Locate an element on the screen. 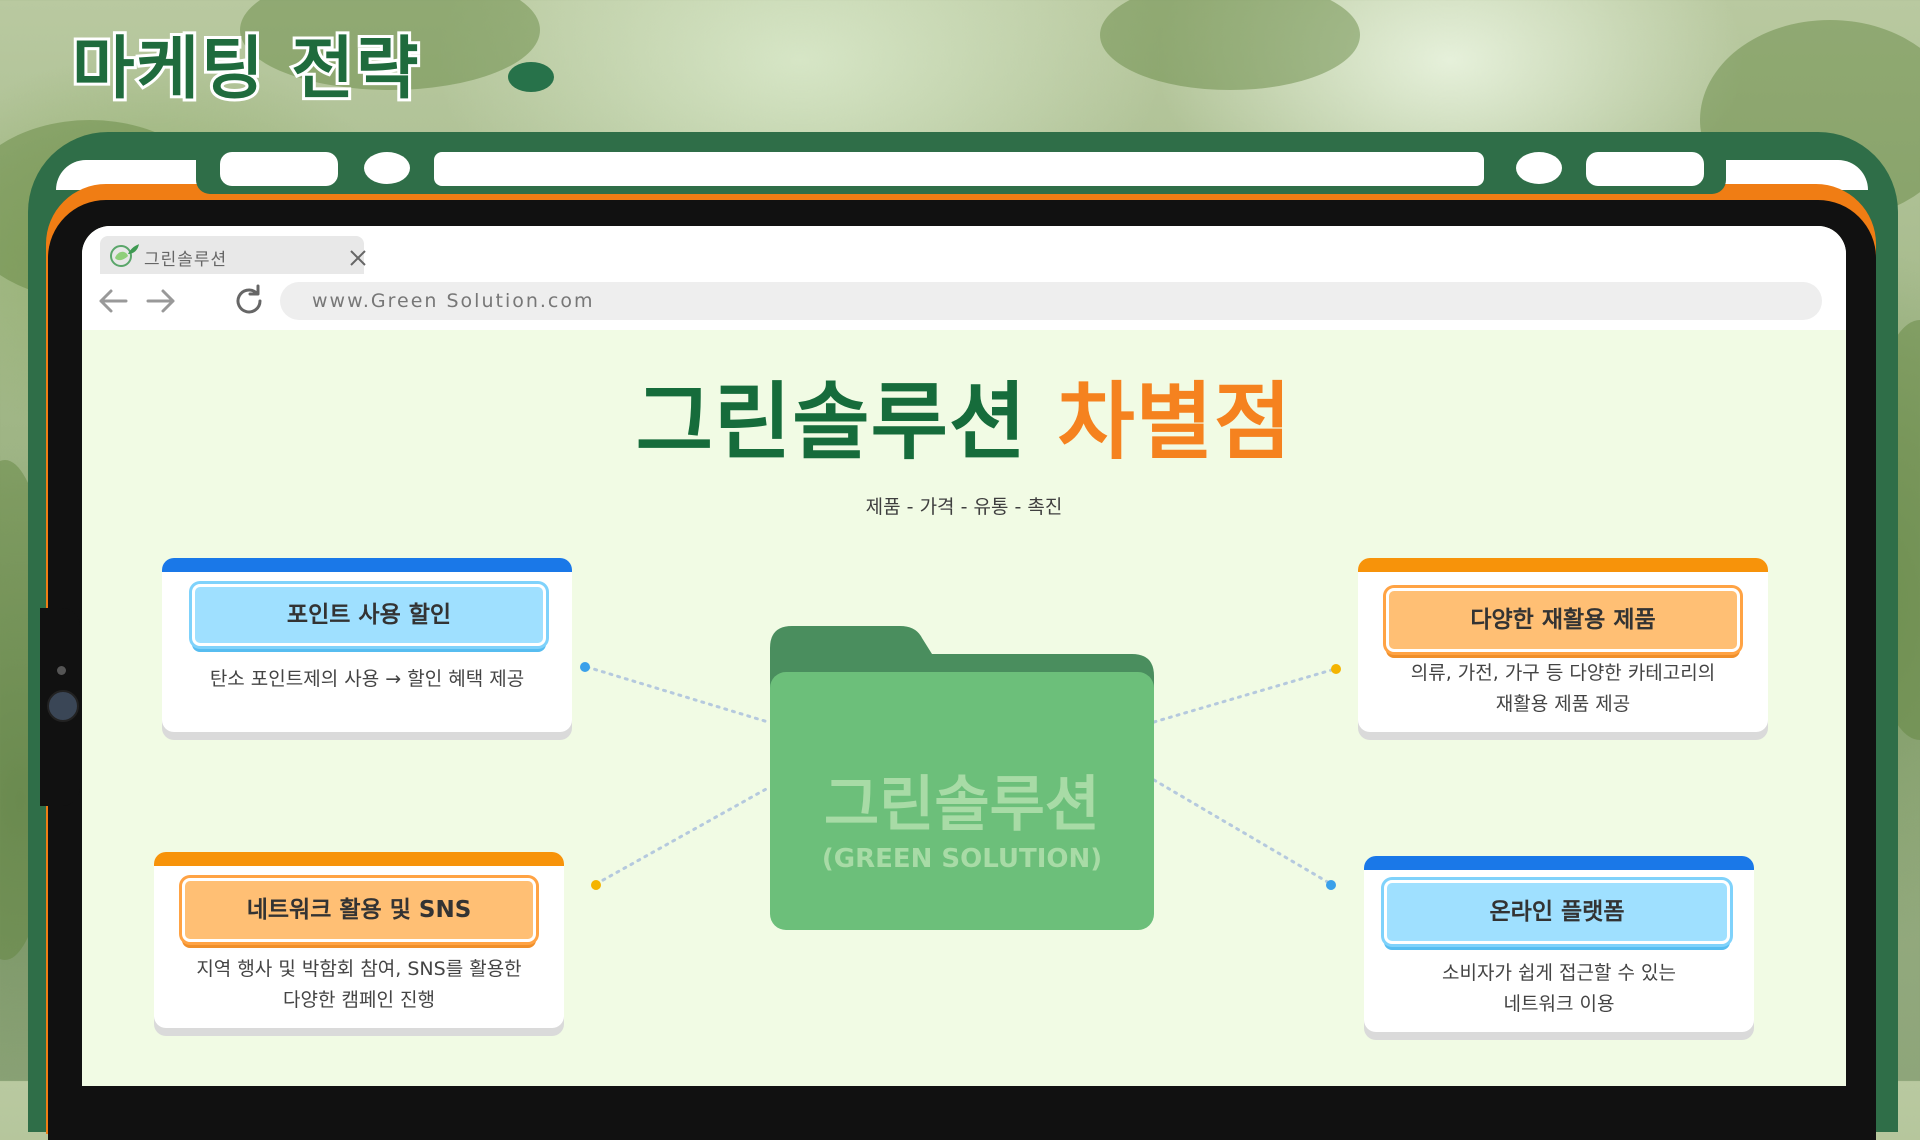 This screenshot has height=1140, width=1920. card-description-line: 다양한 캠페인 진행 is located at coordinates (359, 1000).